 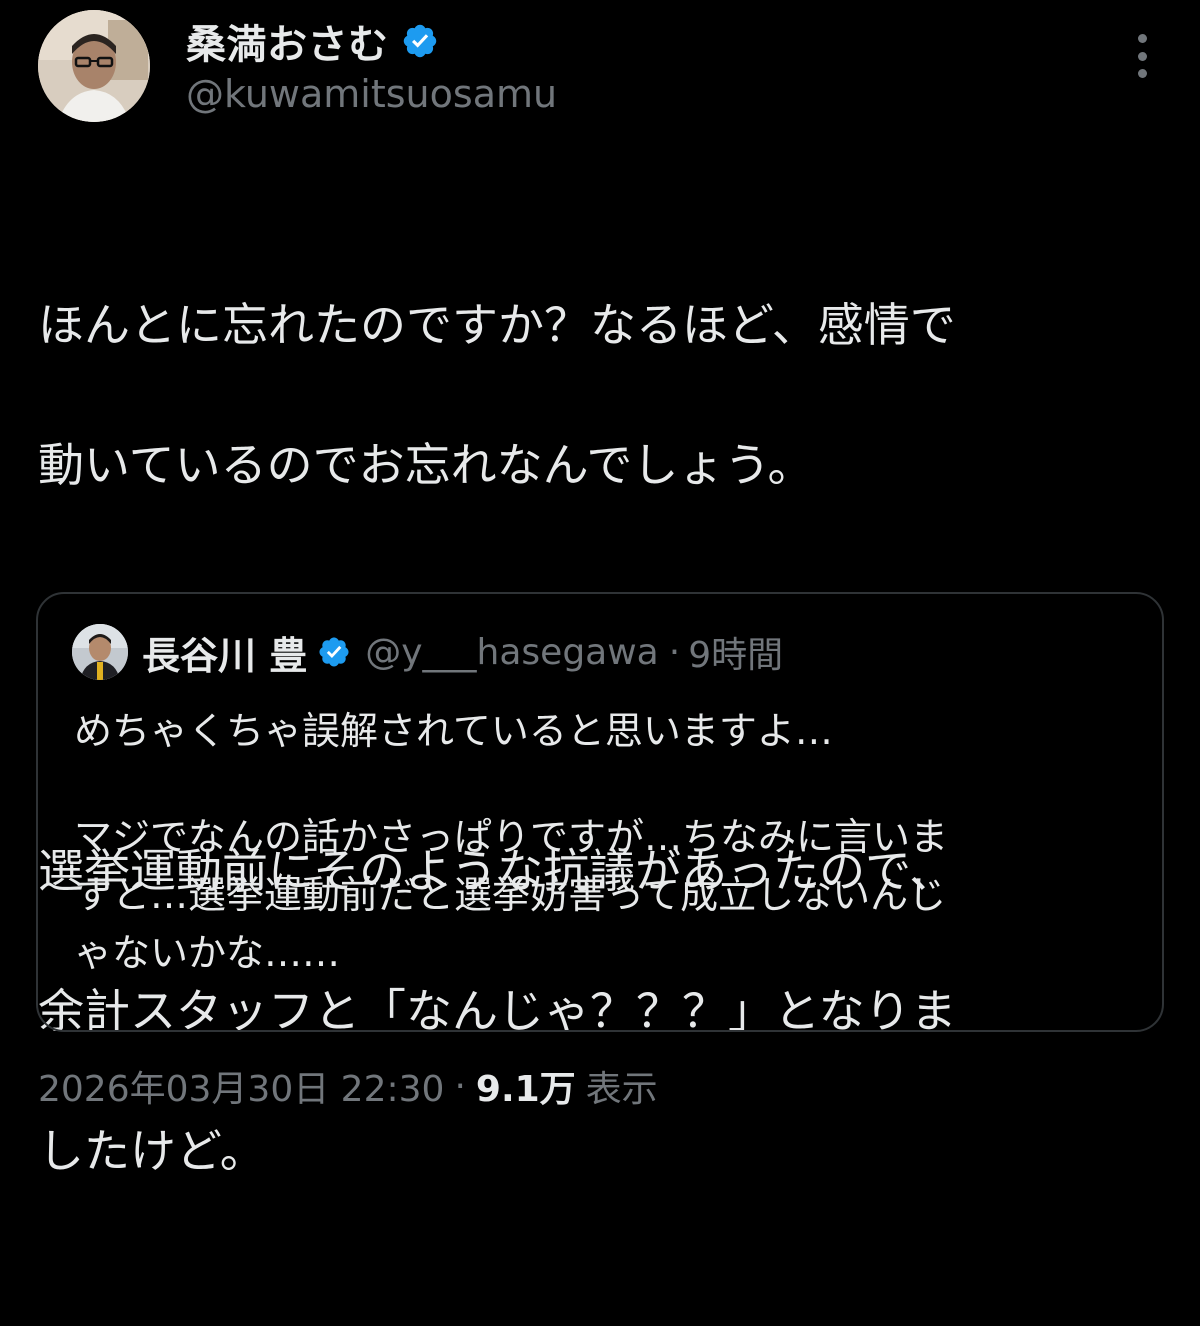 I want to click on quoted-tweet-time: 9時間, so click(x=735, y=652).